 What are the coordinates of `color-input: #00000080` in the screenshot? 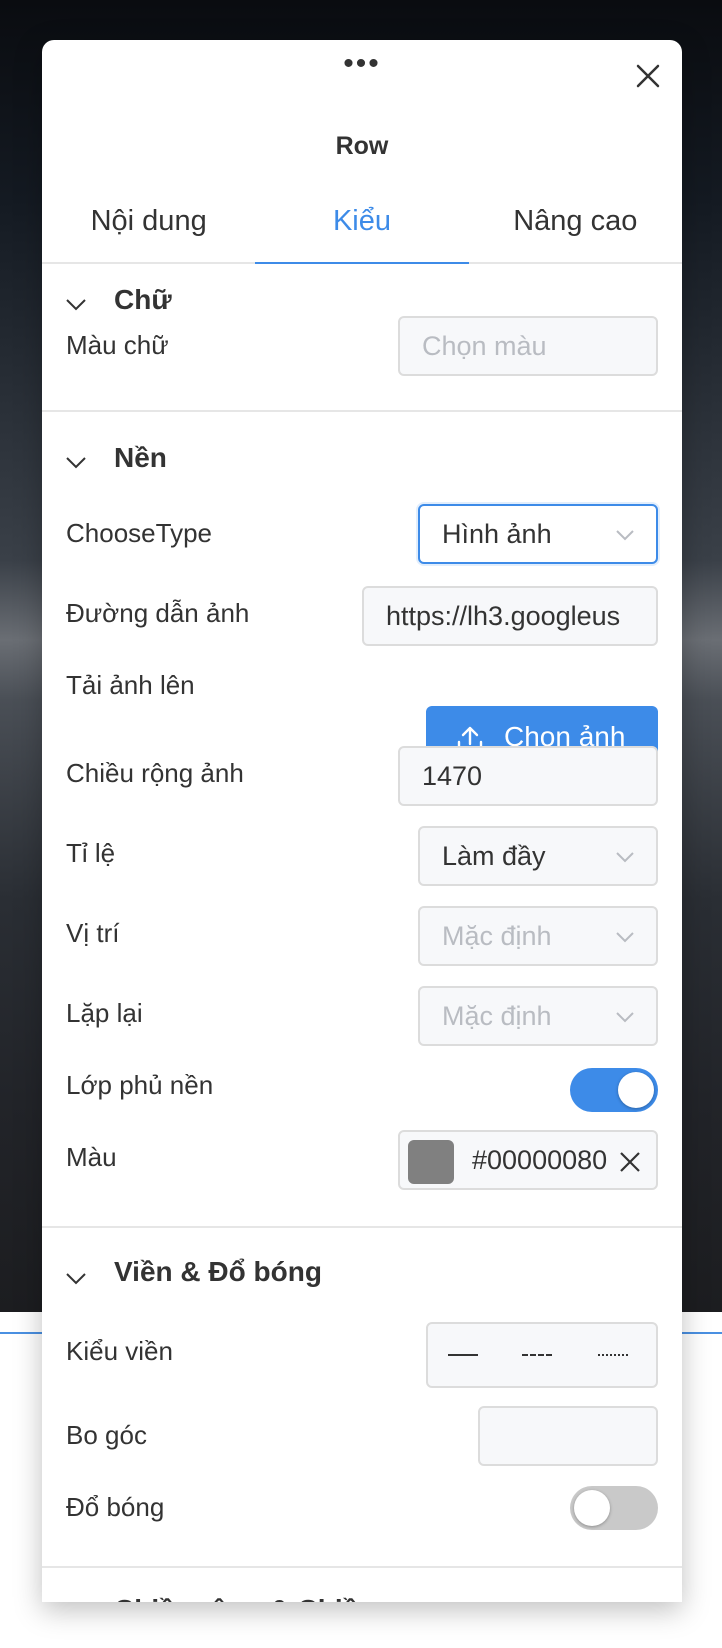 It's located at (528, 1160).